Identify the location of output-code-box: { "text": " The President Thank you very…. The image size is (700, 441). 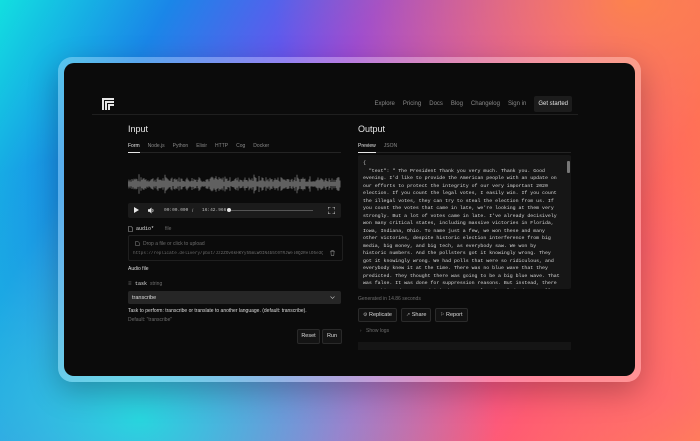
(464, 222).